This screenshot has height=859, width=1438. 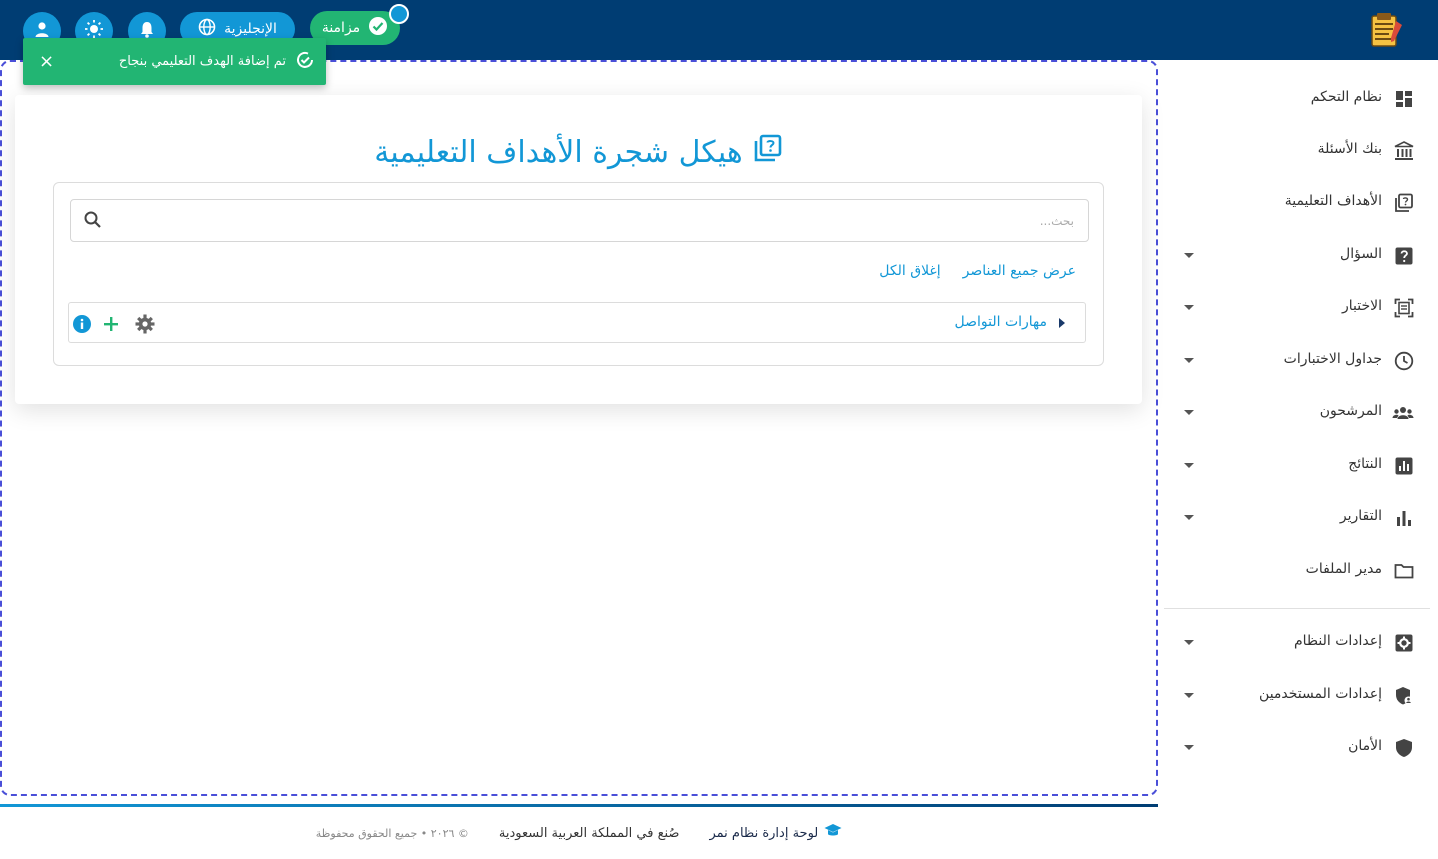 I want to click on shield-icon, so click(x=1404, y=748).